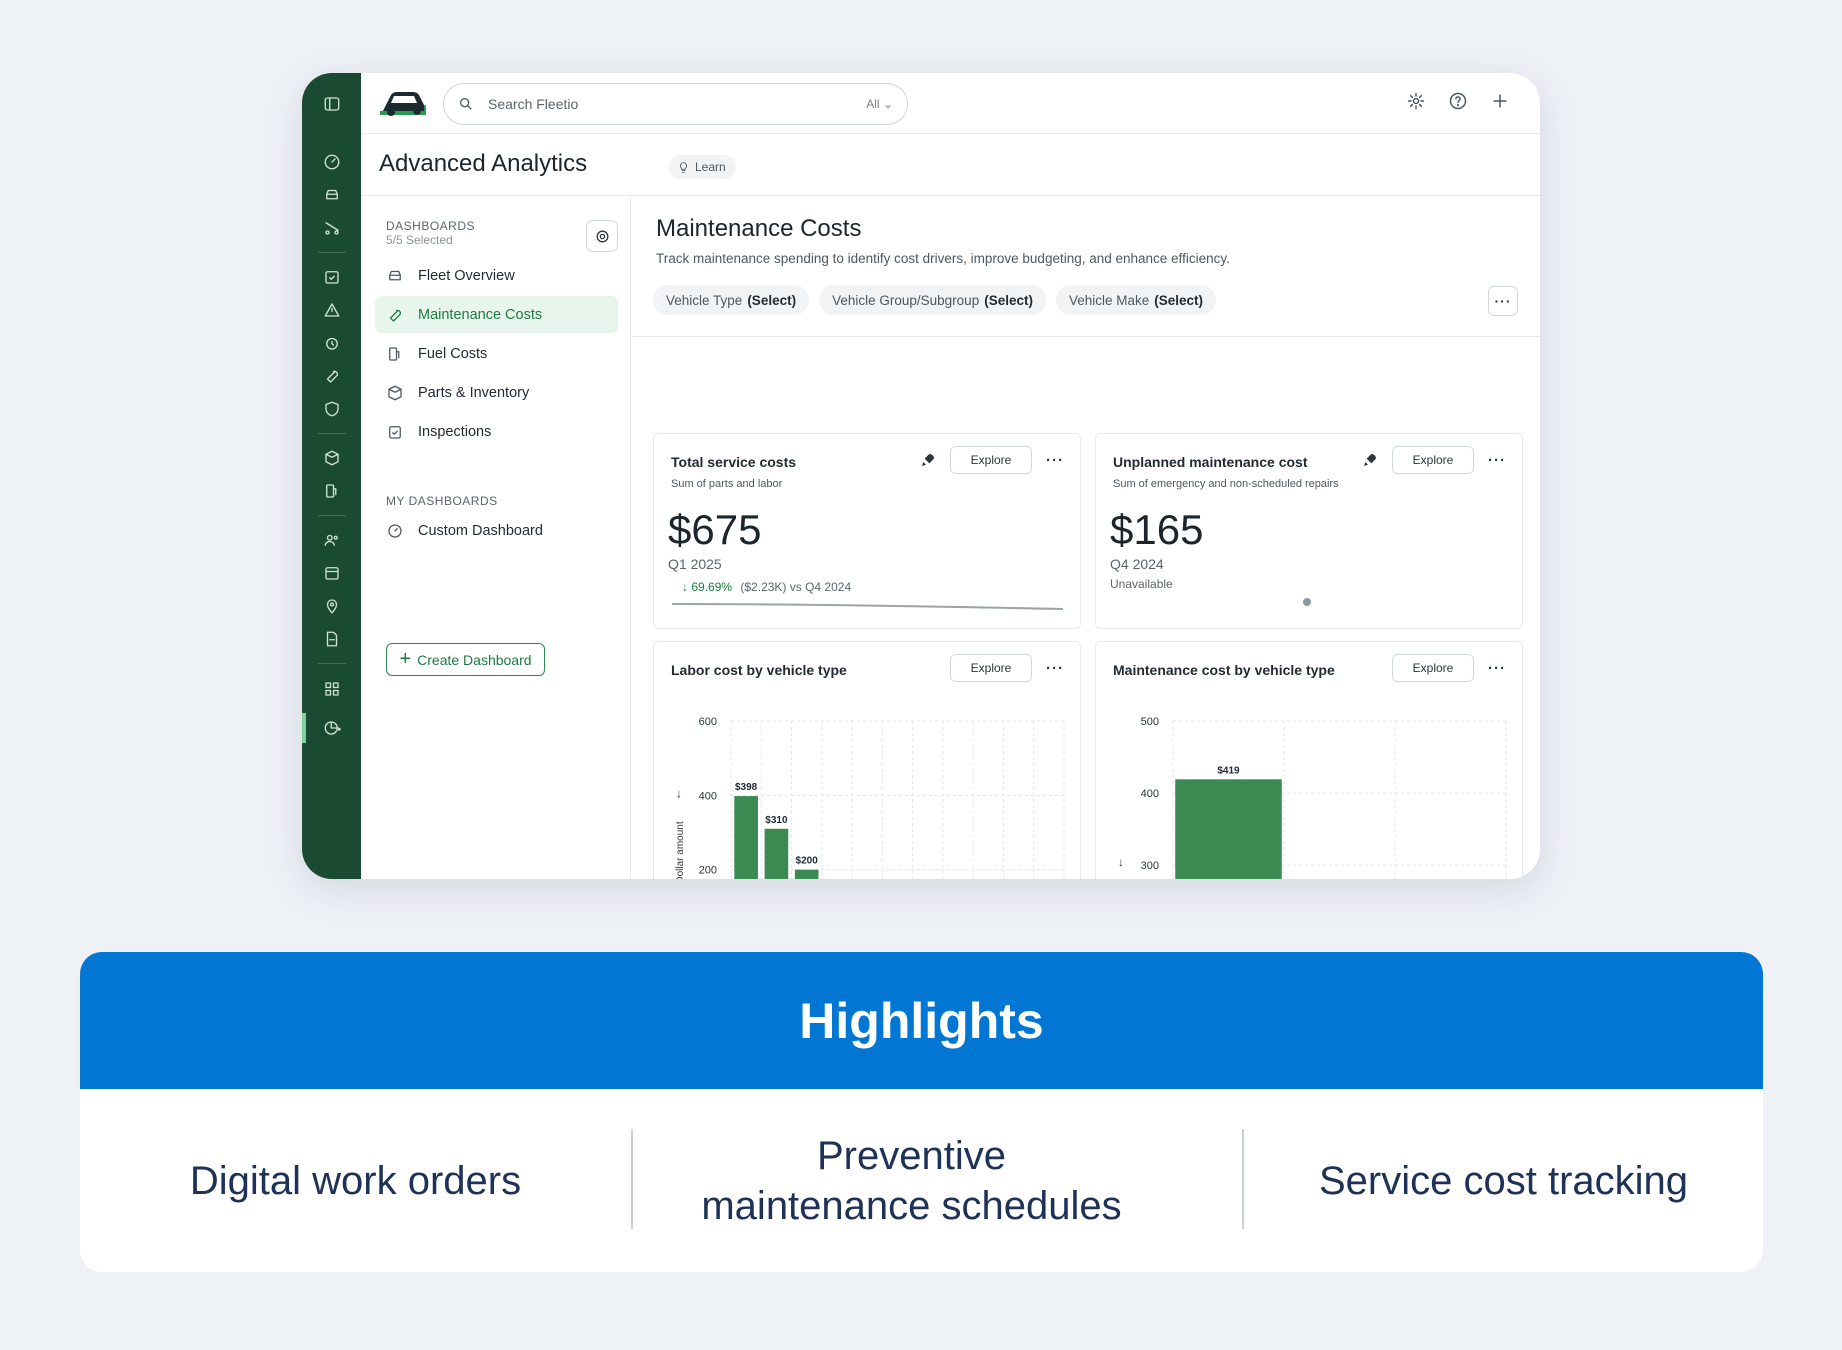  Describe the element at coordinates (702, 167) in the screenshot. I see `learn-button: Learn` at that location.